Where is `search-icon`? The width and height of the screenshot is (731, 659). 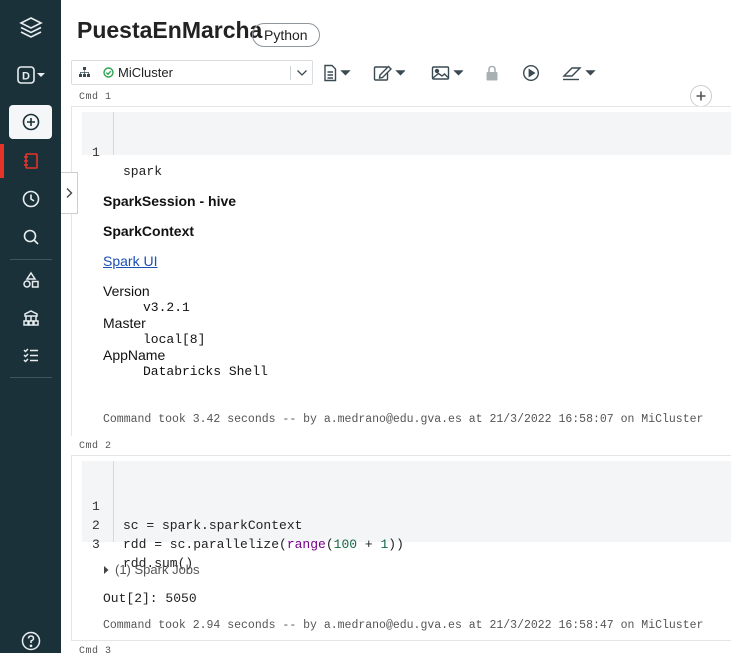 search-icon is located at coordinates (30, 237).